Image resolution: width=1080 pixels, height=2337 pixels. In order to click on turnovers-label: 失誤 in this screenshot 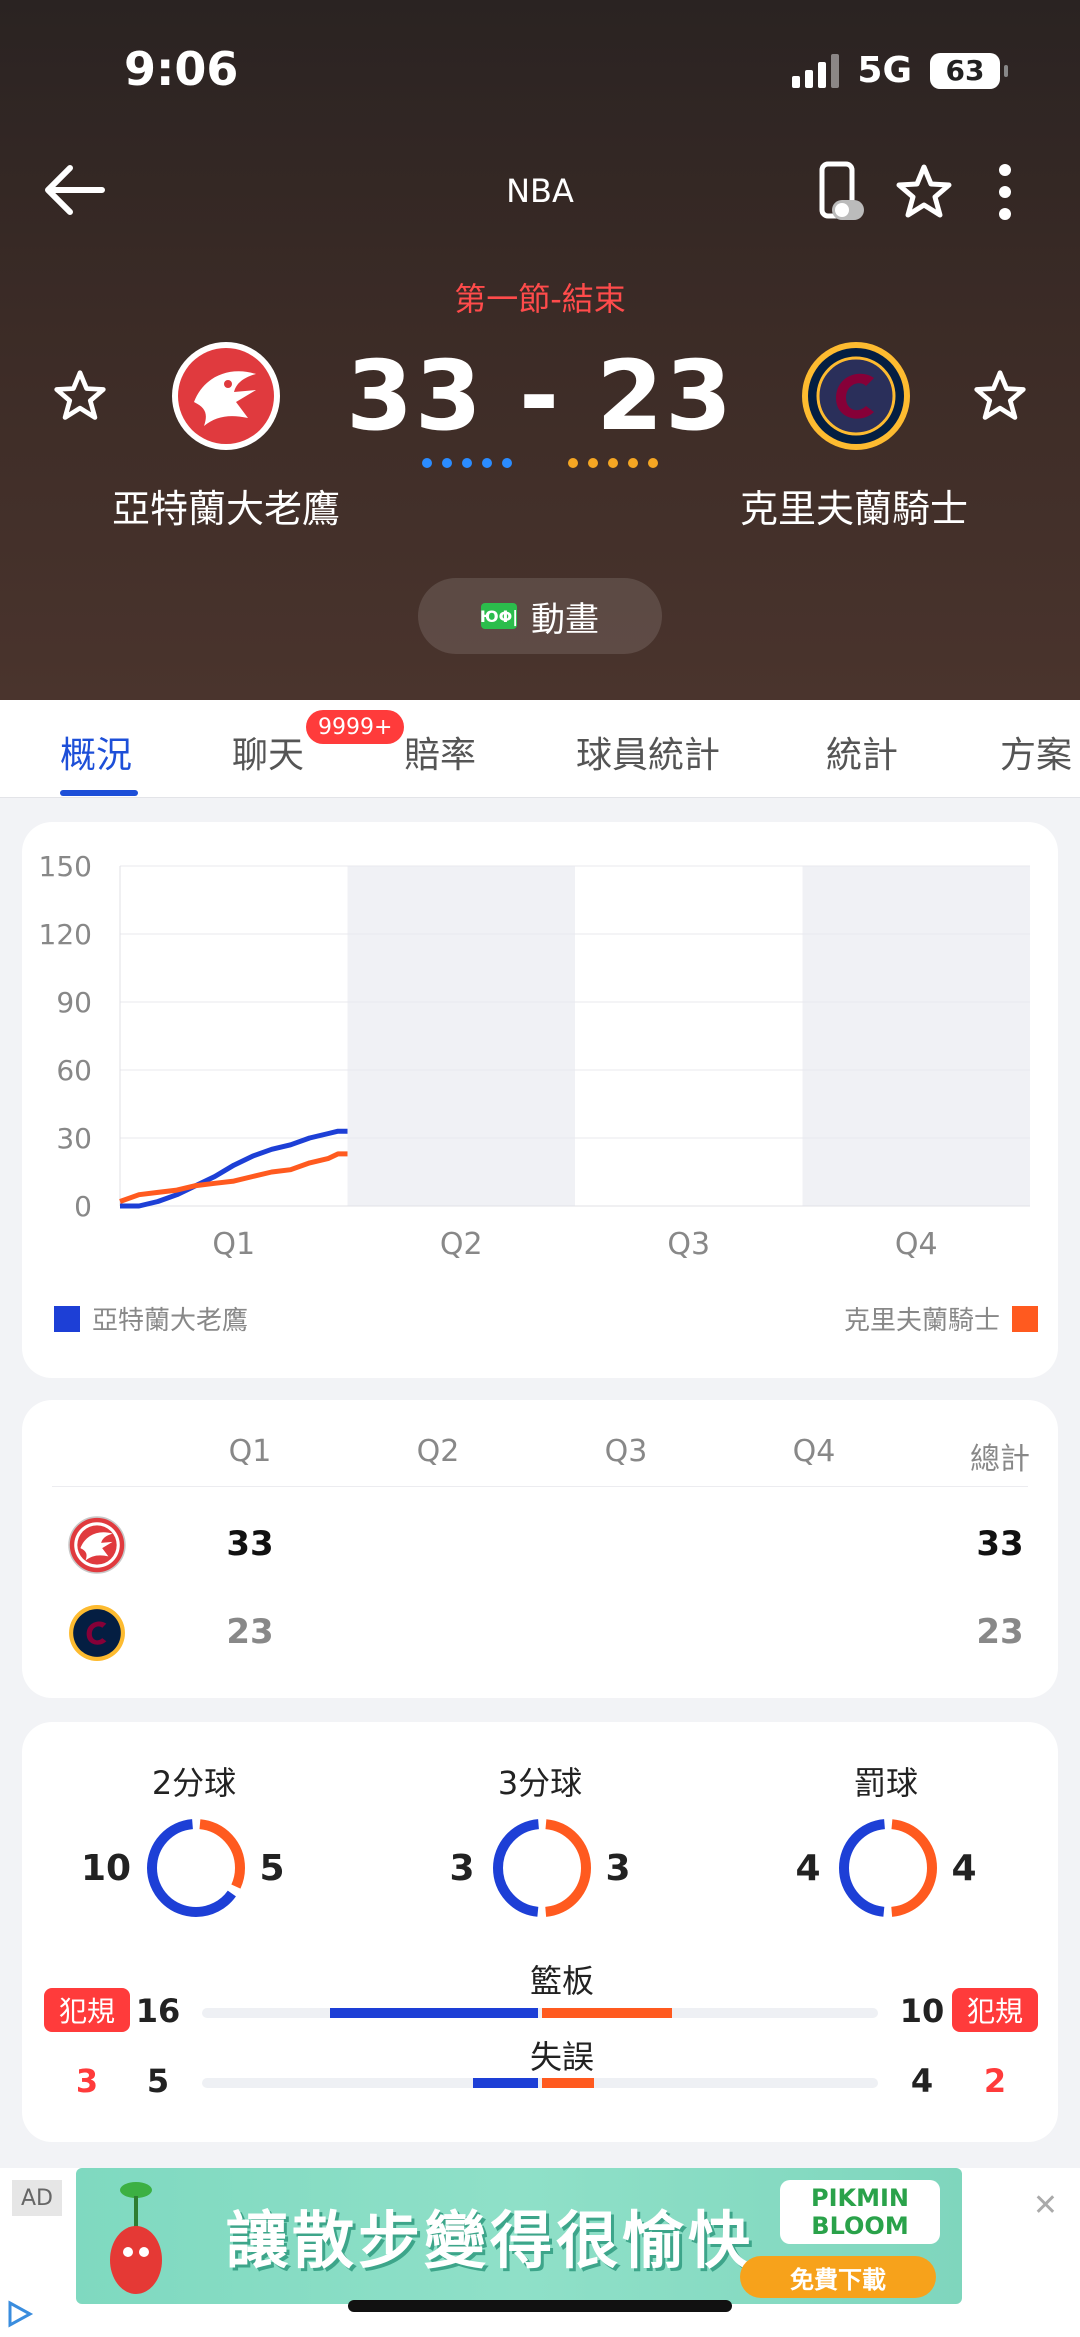, I will do `click(561, 2057)`.